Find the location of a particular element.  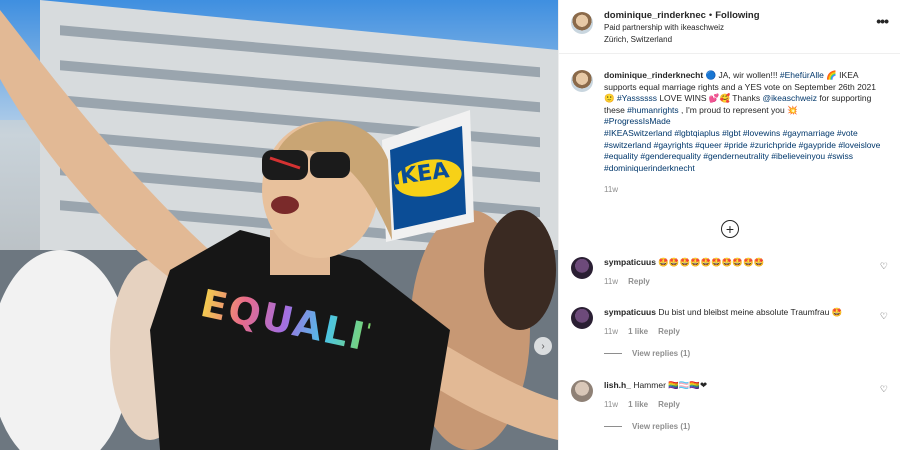

header-row: dominique_rinderknec • Following is located at coordinates (752, 15).